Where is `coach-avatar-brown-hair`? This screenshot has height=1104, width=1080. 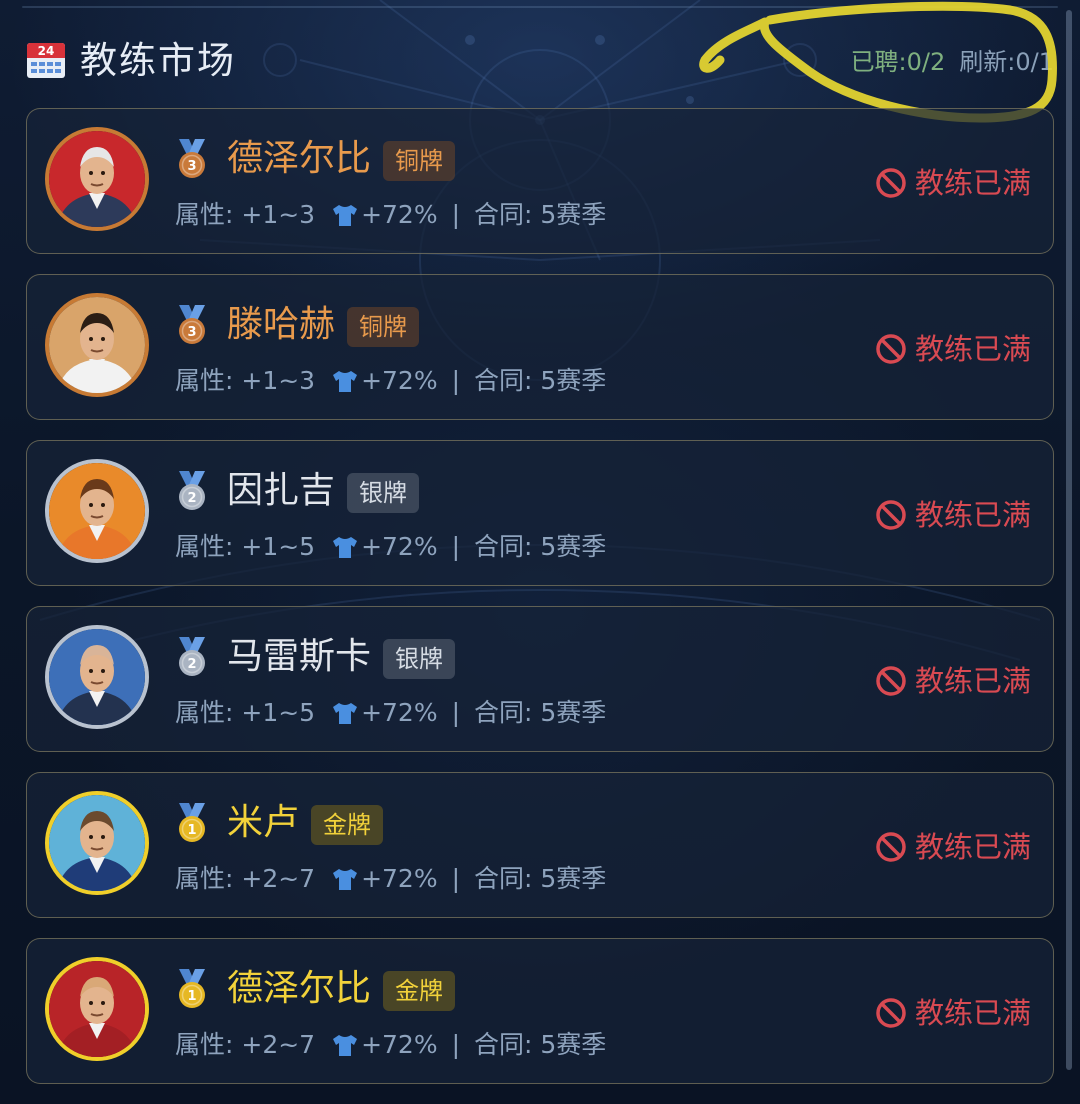 coach-avatar-brown-hair is located at coordinates (97, 843).